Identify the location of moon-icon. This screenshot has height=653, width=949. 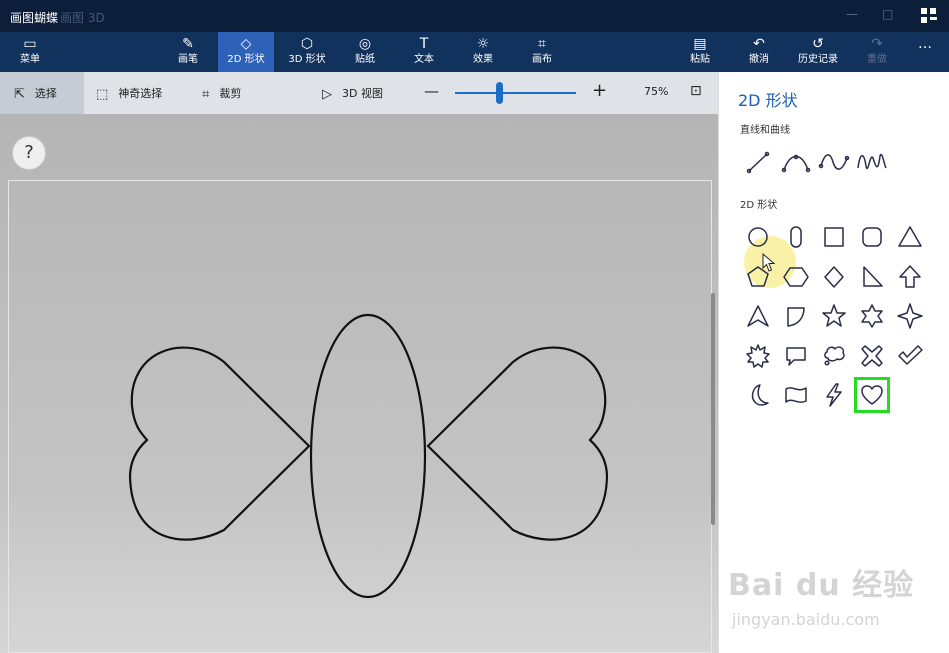
(760, 395).